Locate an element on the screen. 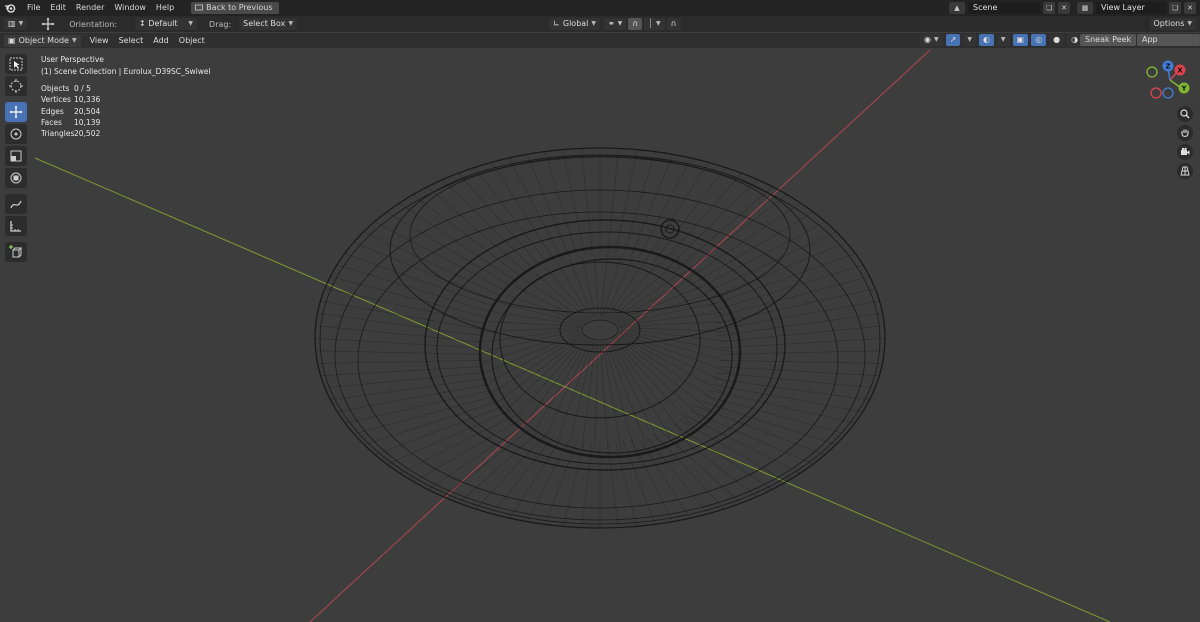  zoom-button is located at coordinates (1185, 114).